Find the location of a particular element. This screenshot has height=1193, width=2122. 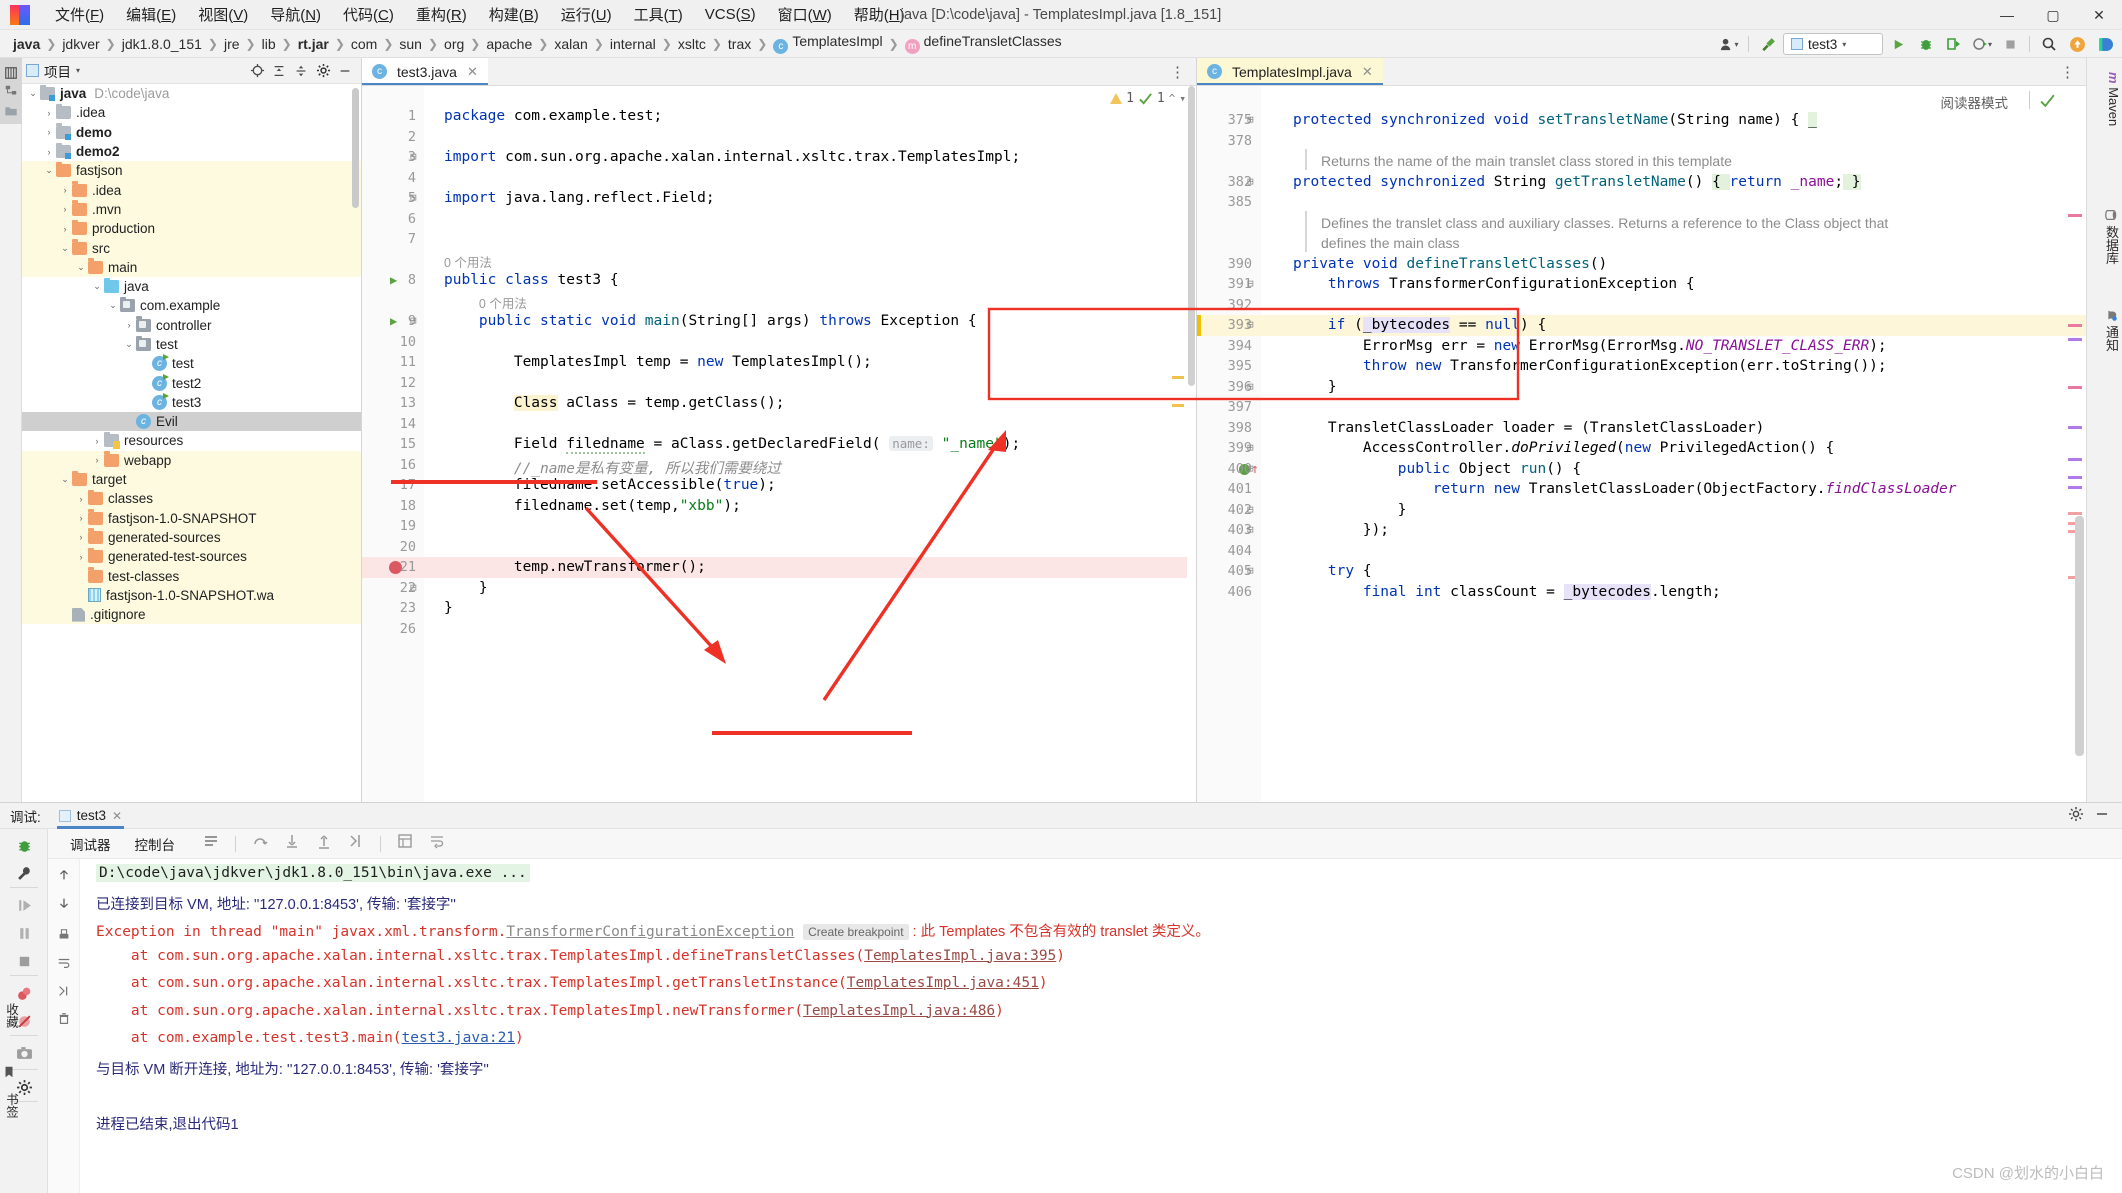

stop-icon is located at coordinates (2010, 44).